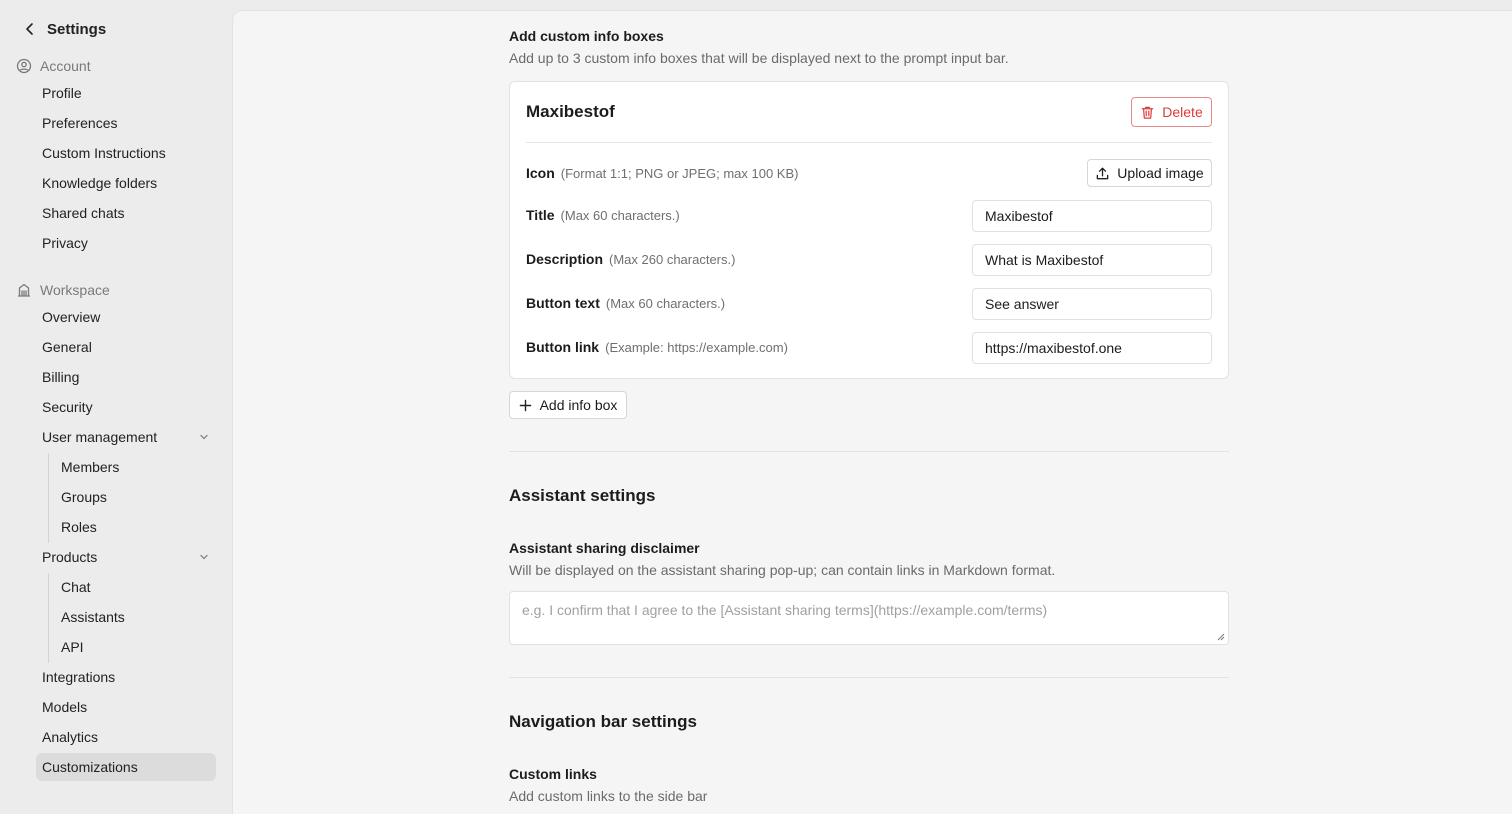 Image resolution: width=1512 pixels, height=814 pixels. What do you see at coordinates (679, 173) in the screenshot?
I see `icon-field-hint: (Format 1:1; PNG or JPEG; max 100 KB)` at bounding box center [679, 173].